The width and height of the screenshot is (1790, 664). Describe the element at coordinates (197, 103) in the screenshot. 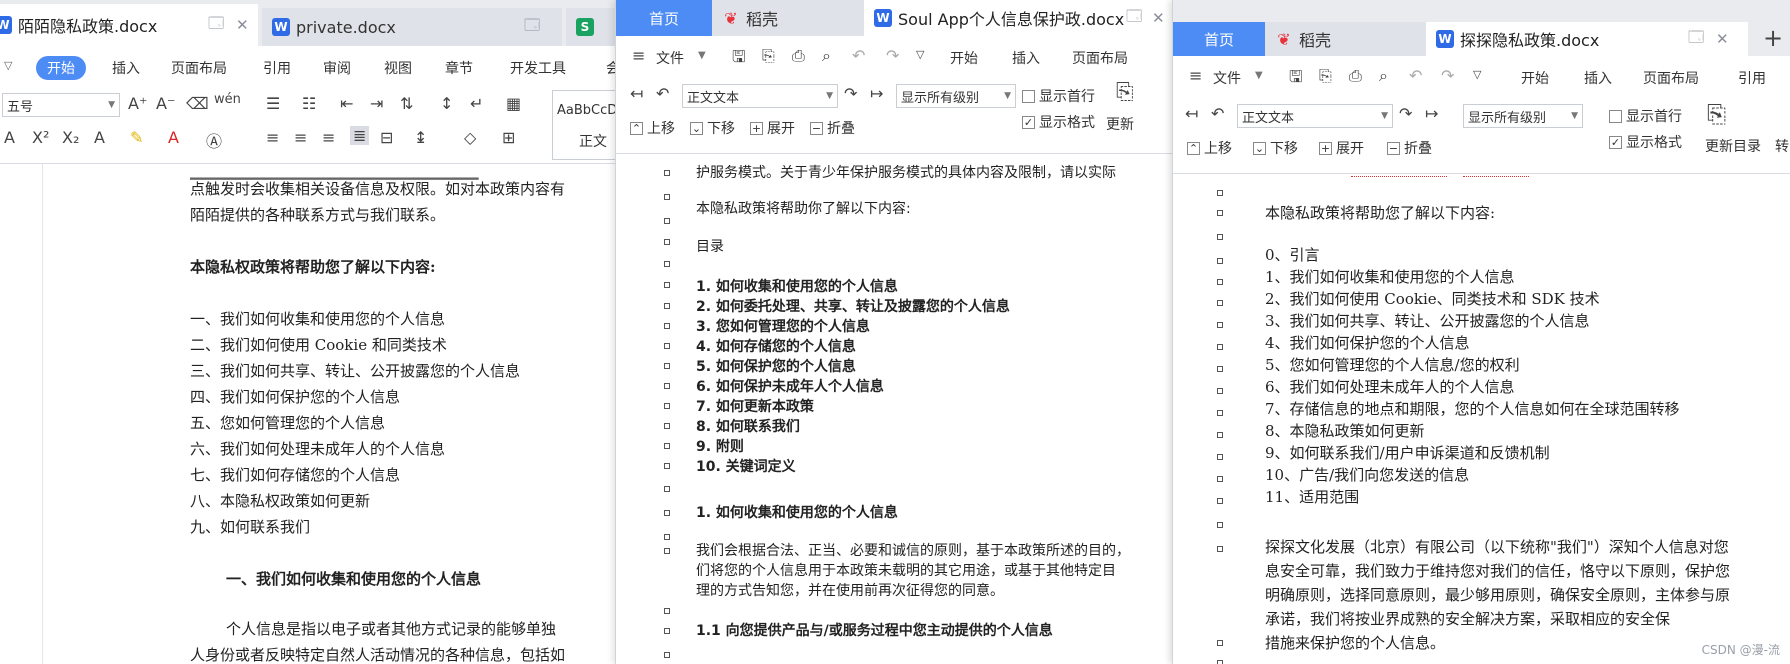

I see `eraser-icon: ⌫` at that location.